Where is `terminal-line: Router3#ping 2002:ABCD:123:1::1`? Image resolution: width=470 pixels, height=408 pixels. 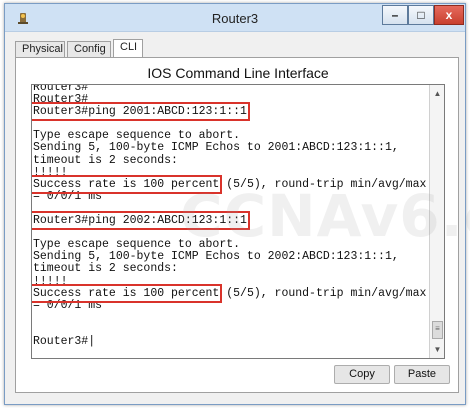 terminal-line: Router3#ping 2002:ABCD:123:1::1 is located at coordinates (230, 221).